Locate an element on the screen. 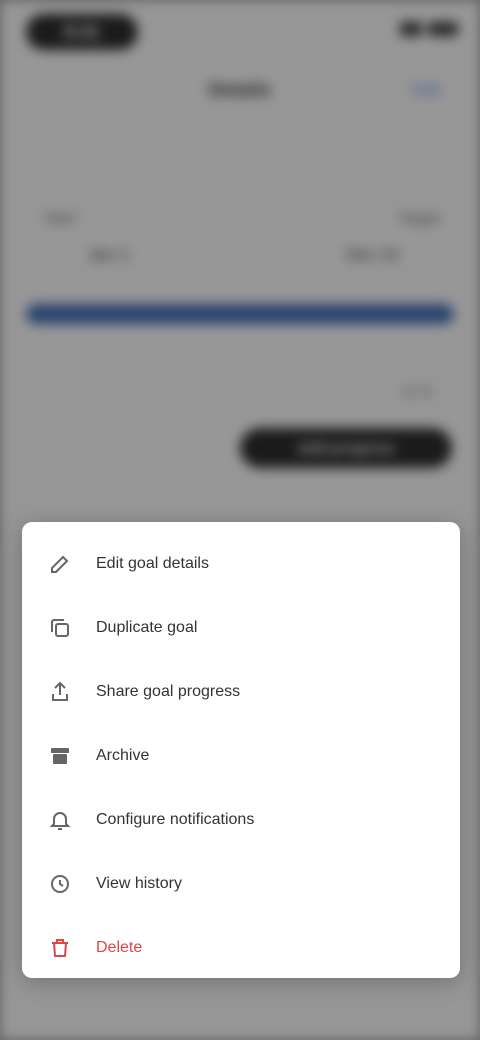 The height and width of the screenshot is (1040, 480). copy-icon is located at coordinates (60, 628).